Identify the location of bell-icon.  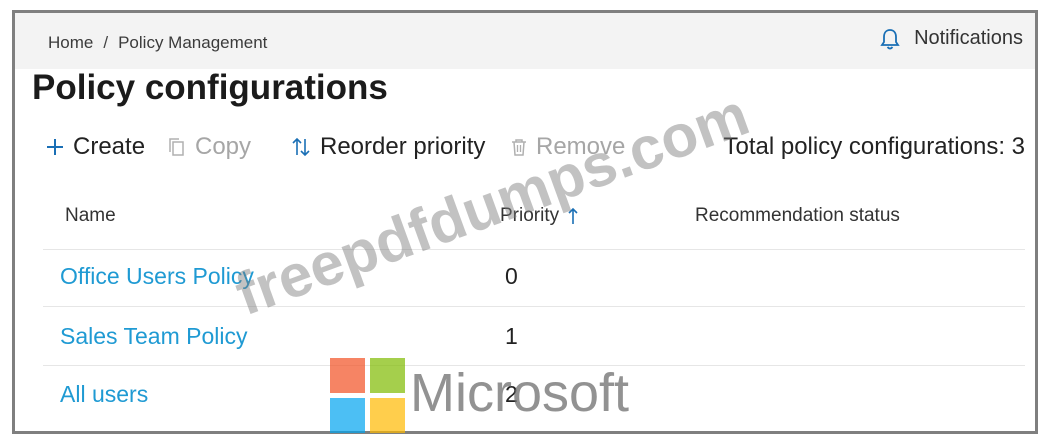
(890, 38).